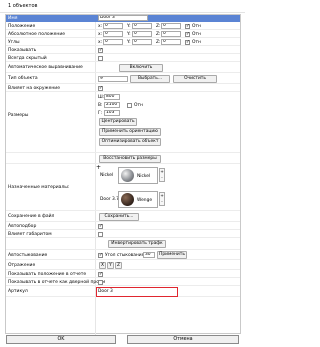 Image resolution: width=320 pixels, height=347 pixels. I want to click on object-type-input: 9, so click(113, 79).